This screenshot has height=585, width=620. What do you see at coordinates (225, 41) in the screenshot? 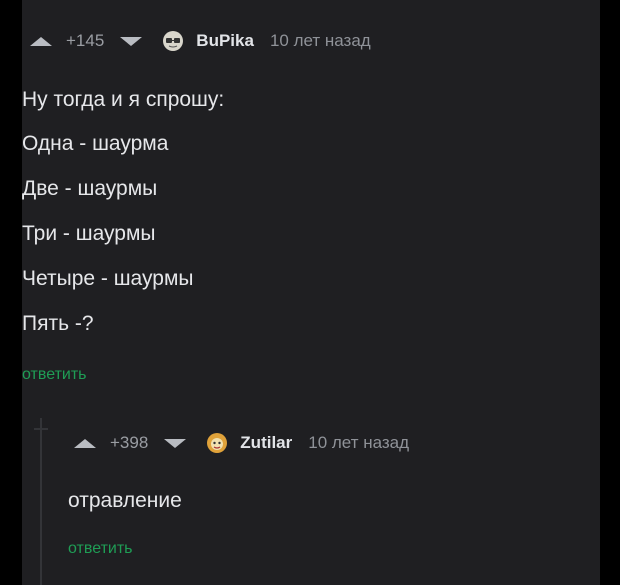
I see `username: BuPika` at bounding box center [225, 41].